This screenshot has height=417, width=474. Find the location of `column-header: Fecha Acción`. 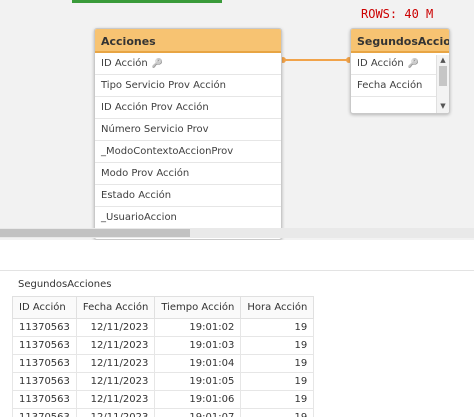

column-header: Fecha Acción is located at coordinates (115, 307).